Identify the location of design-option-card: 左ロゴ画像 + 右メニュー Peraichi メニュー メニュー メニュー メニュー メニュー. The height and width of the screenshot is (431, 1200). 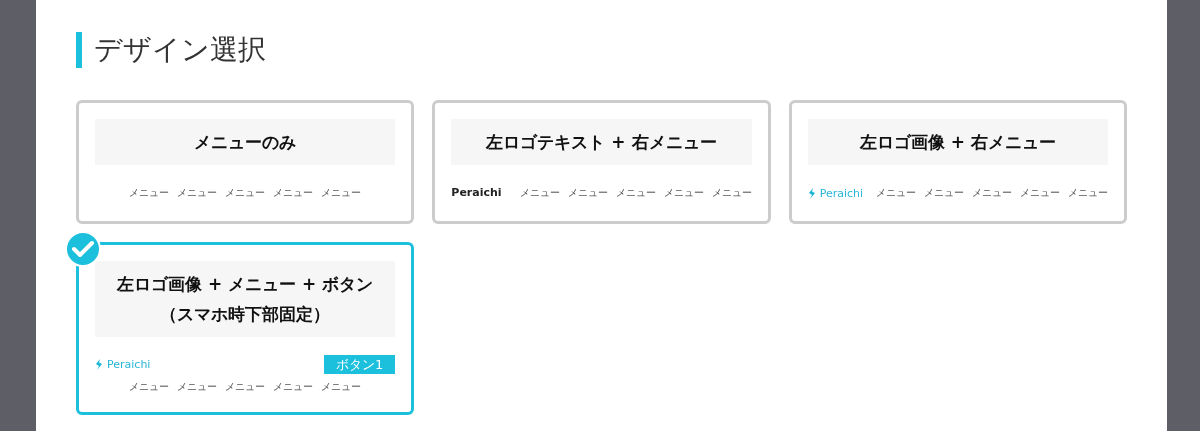
(957, 162).